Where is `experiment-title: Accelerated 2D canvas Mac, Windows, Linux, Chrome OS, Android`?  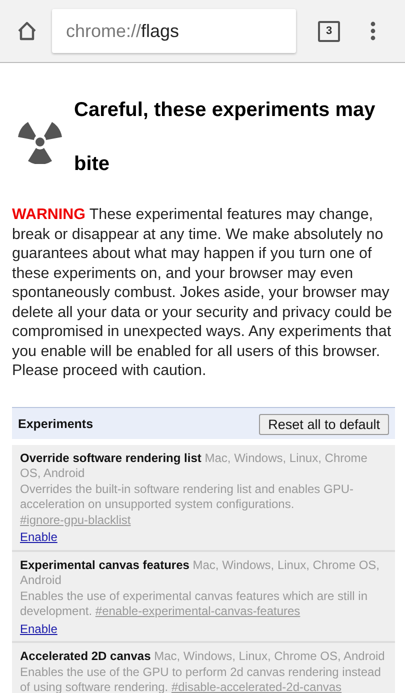
experiment-title: Accelerated 2D canvas Mac, Windows, Linux, Chrome OS, Android is located at coordinates (203, 656).